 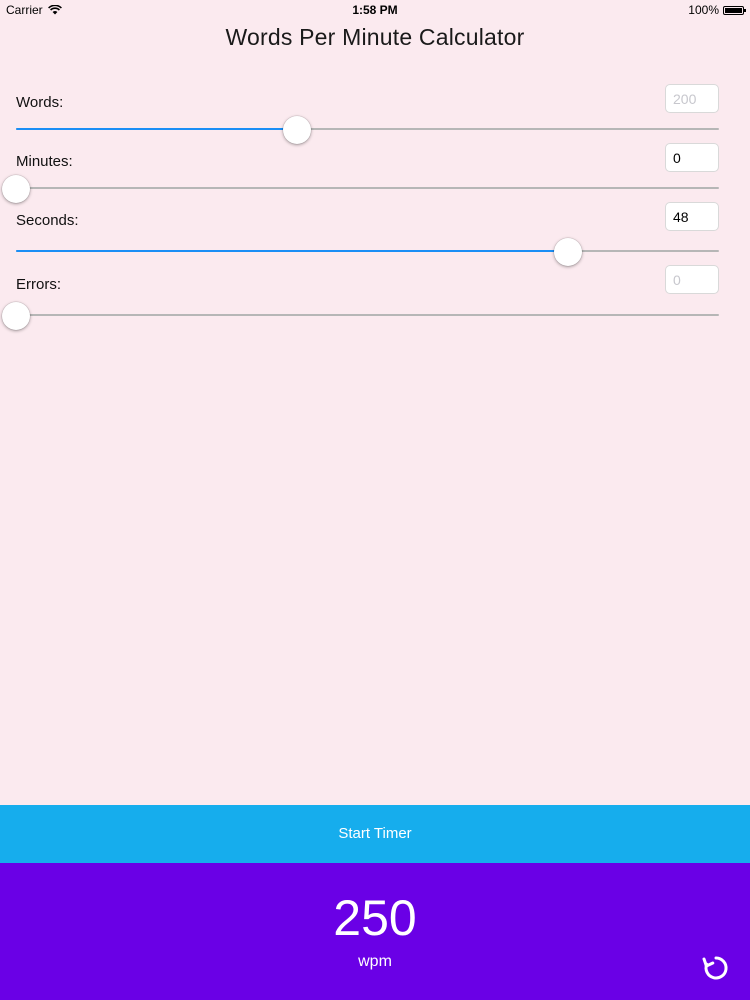 What do you see at coordinates (40, 102) in the screenshot?
I see `words-label: Words:` at bounding box center [40, 102].